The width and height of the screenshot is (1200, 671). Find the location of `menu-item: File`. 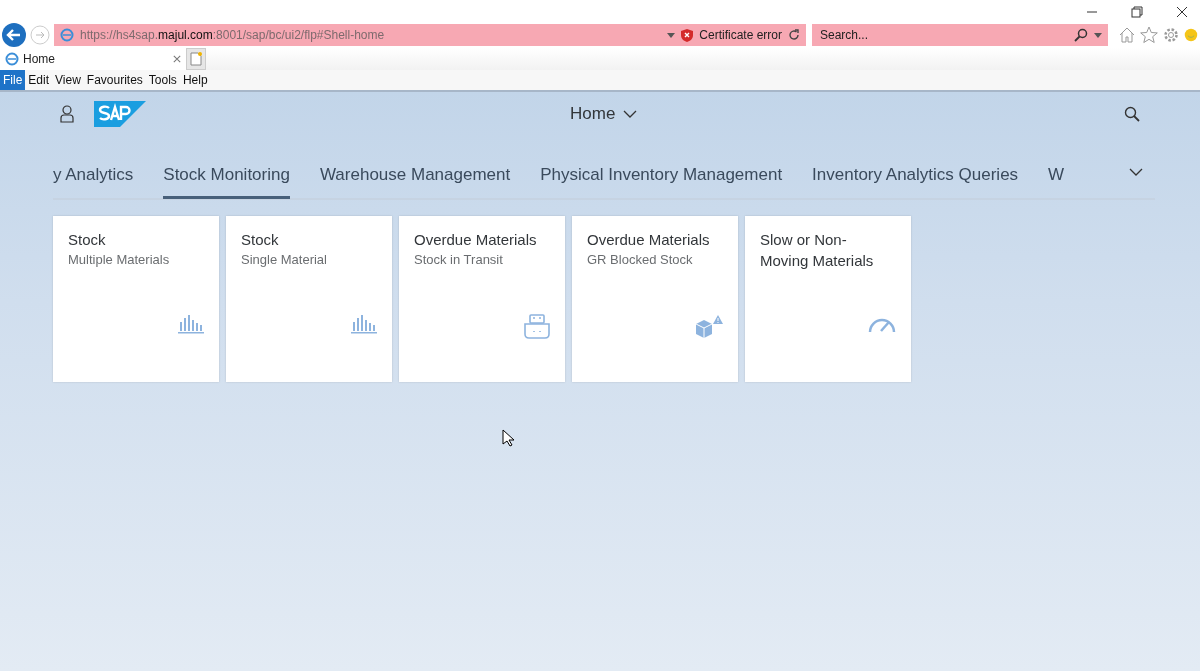

menu-item: File is located at coordinates (13, 80).